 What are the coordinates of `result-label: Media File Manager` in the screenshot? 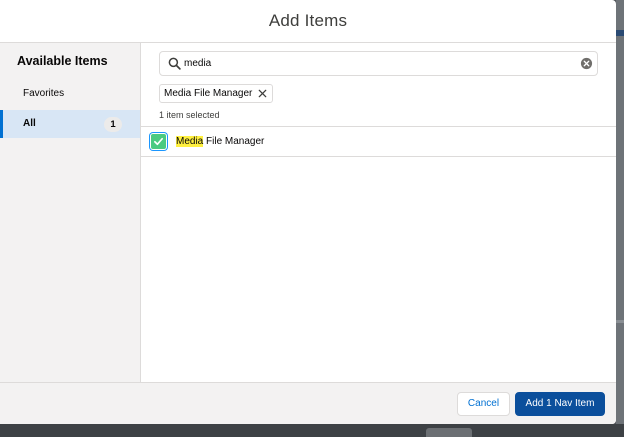 It's located at (220, 141).